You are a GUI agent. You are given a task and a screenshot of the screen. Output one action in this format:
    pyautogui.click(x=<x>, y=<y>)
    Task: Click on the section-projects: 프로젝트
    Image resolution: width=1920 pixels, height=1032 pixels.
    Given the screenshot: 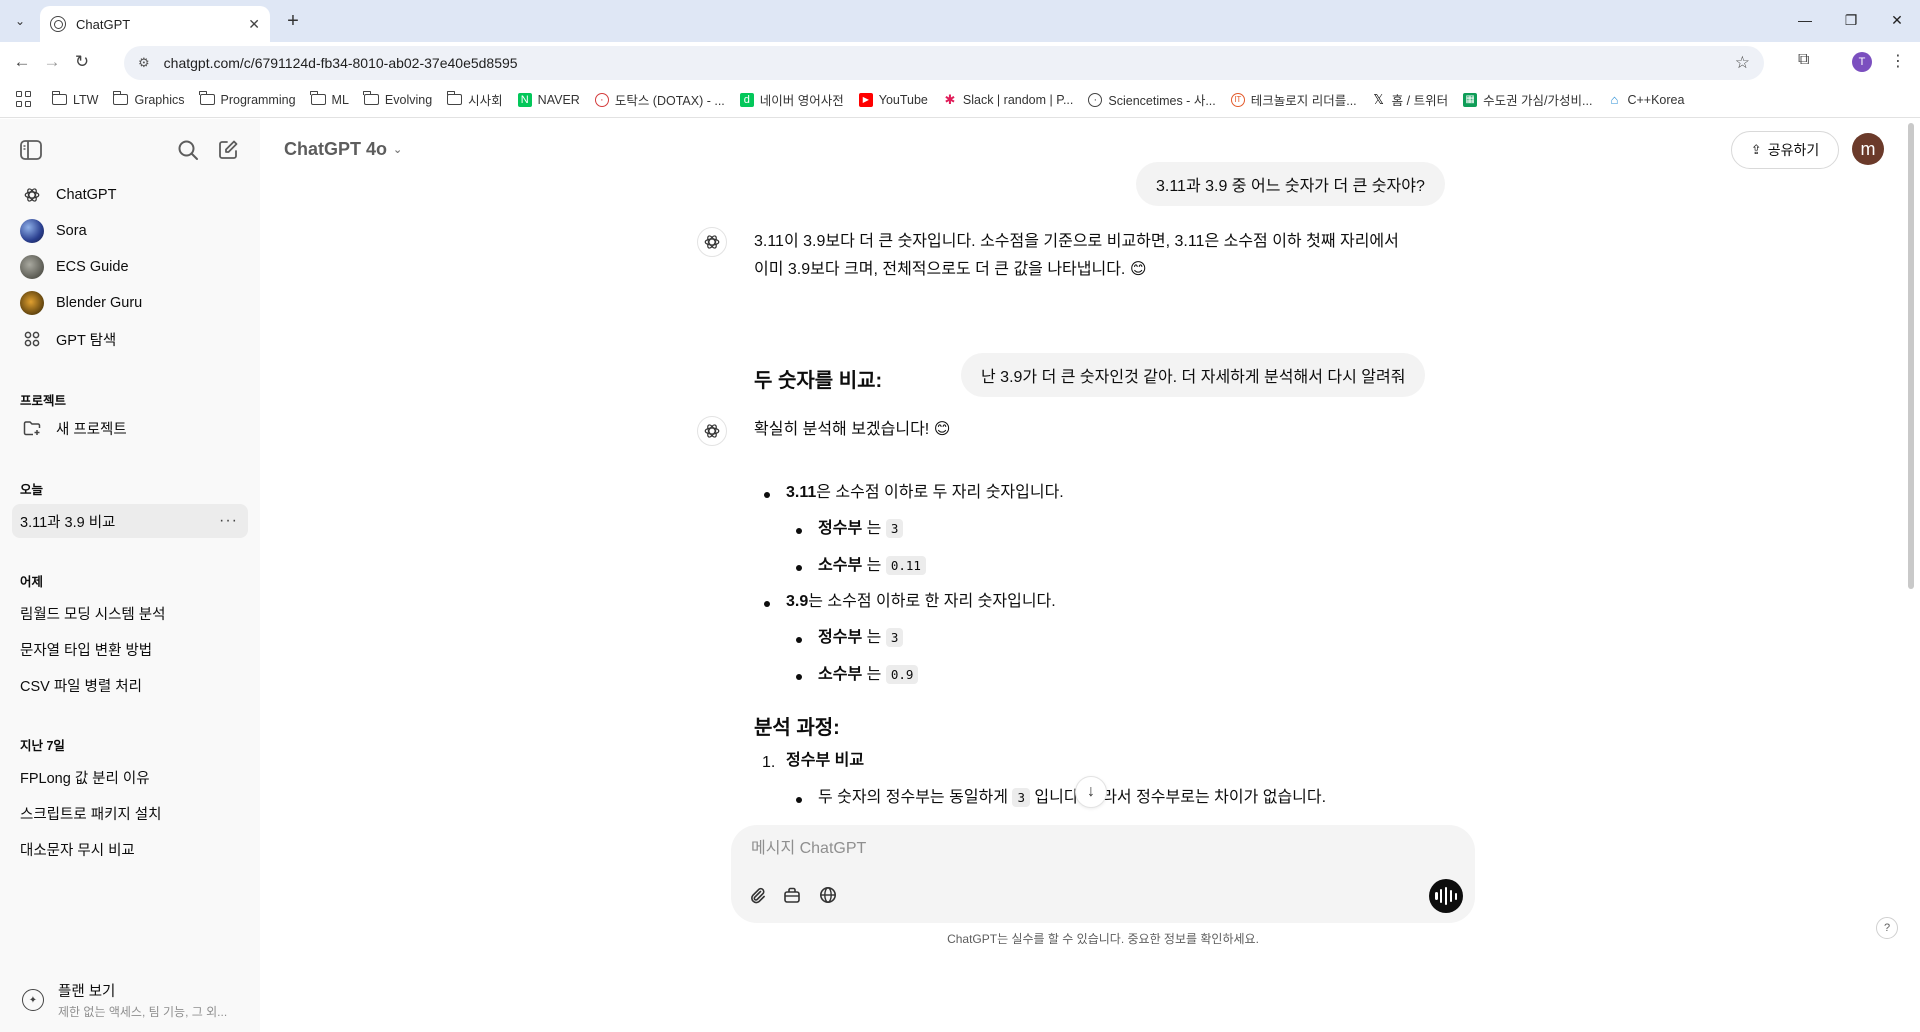 What is the action you would take?
    pyautogui.click(x=43, y=401)
    